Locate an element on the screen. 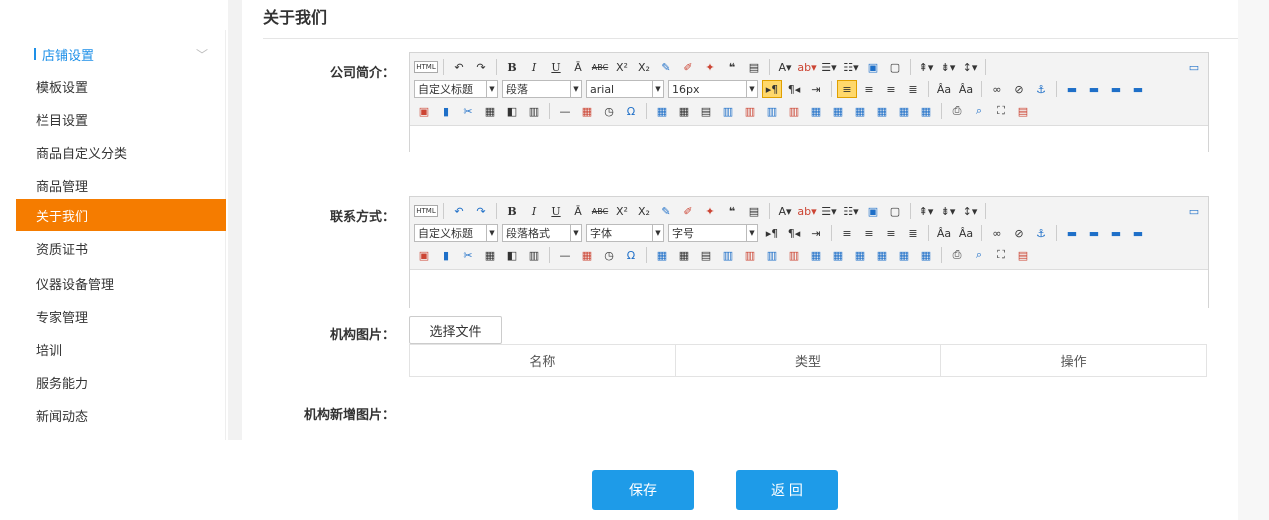 The height and width of the screenshot is (520, 1269). pagebreak-icon: ▥ is located at coordinates (534, 111).